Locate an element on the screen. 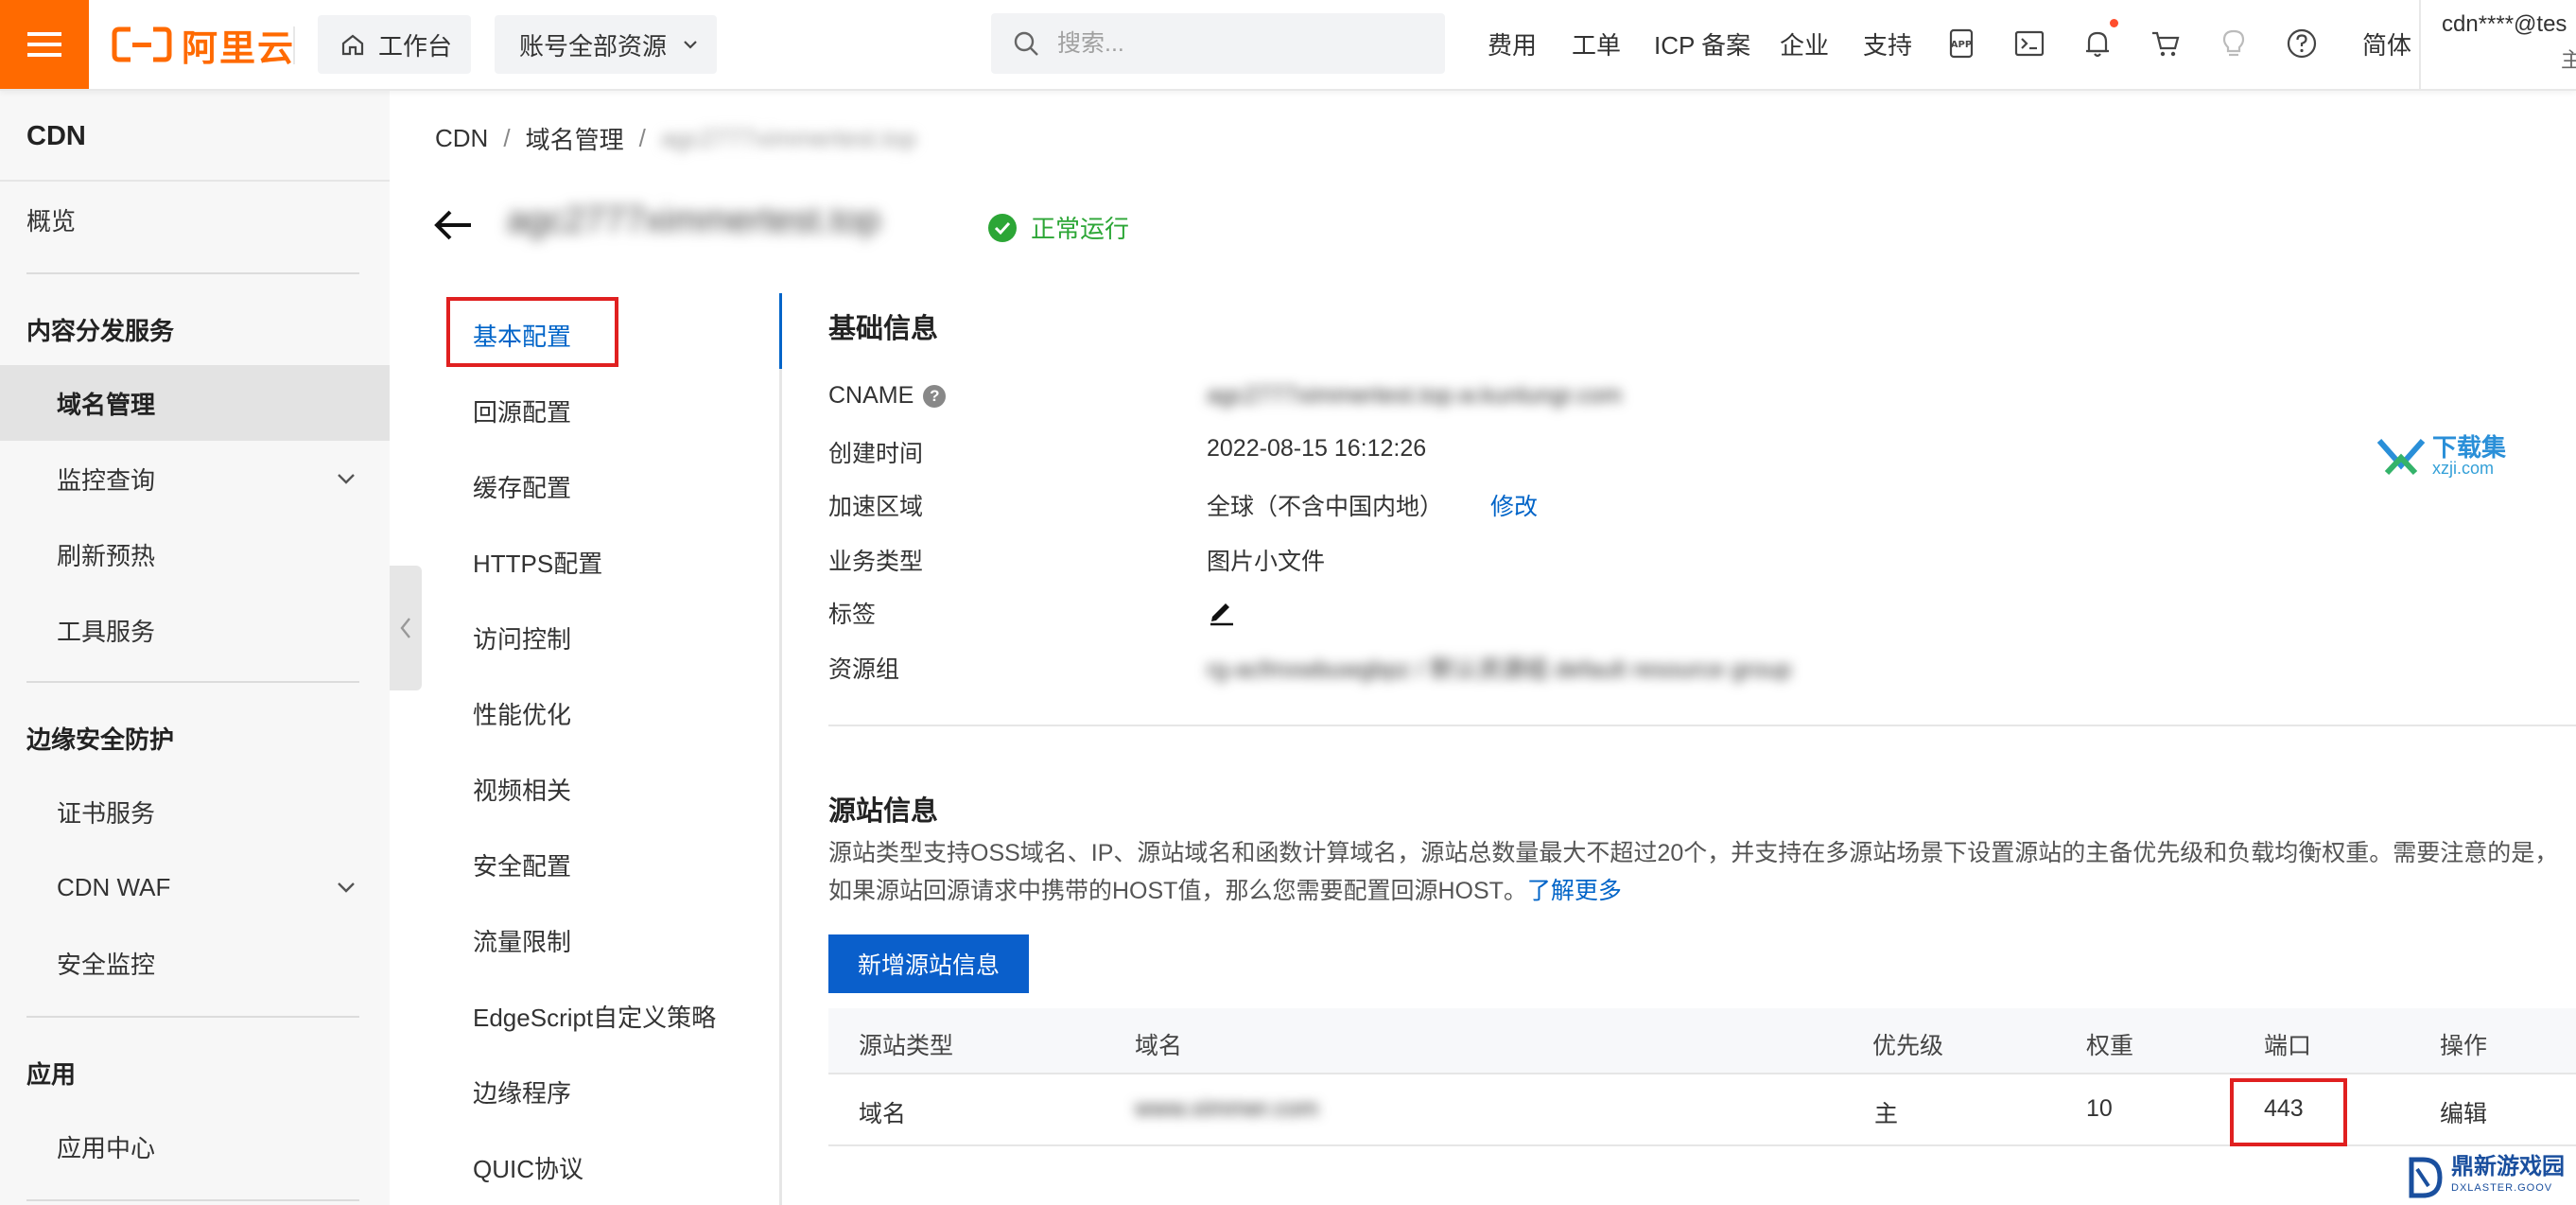 Image resolution: width=2576 pixels, height=1205 pixels. column-header: 域名 is located at coordinates (1159, 1046).